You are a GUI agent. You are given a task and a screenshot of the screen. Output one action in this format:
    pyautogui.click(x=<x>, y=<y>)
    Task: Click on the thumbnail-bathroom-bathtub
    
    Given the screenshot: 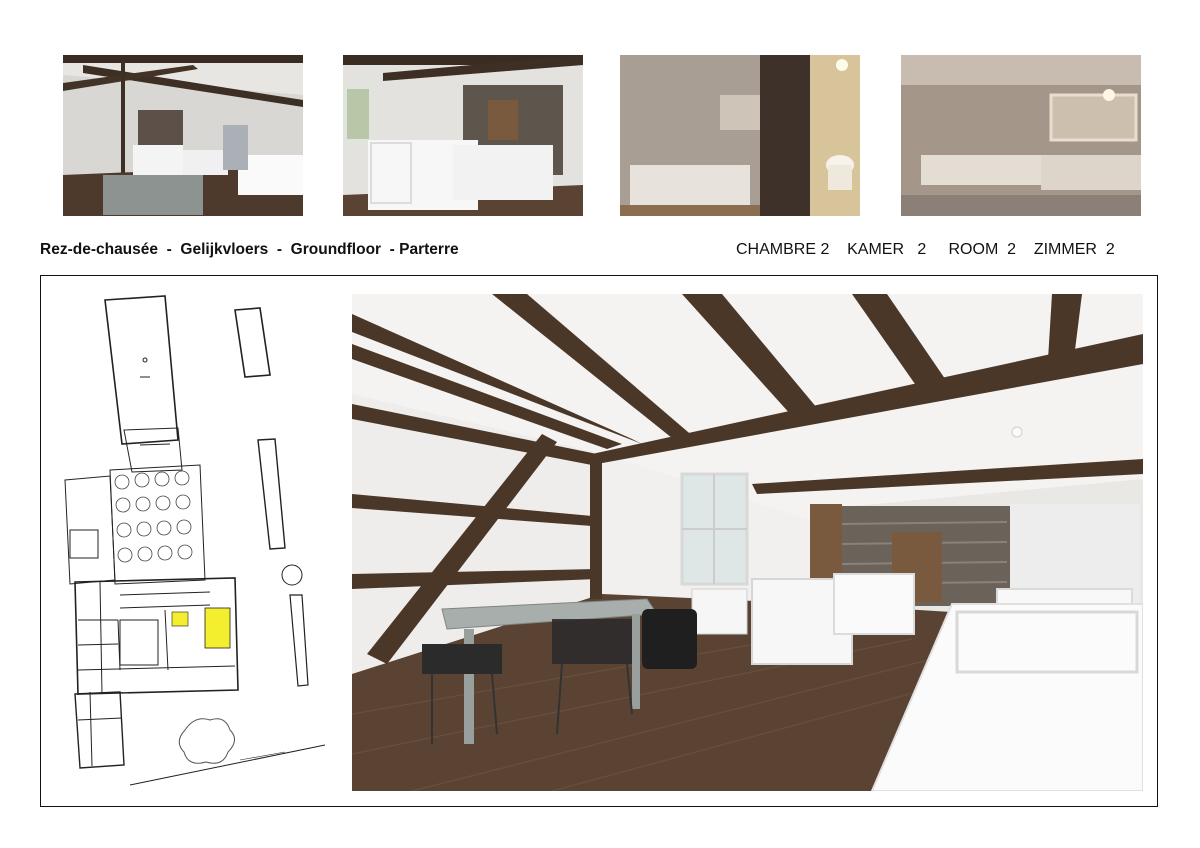 What is the action you would take?
    pyautogui.click(x=1021, y=135)
    